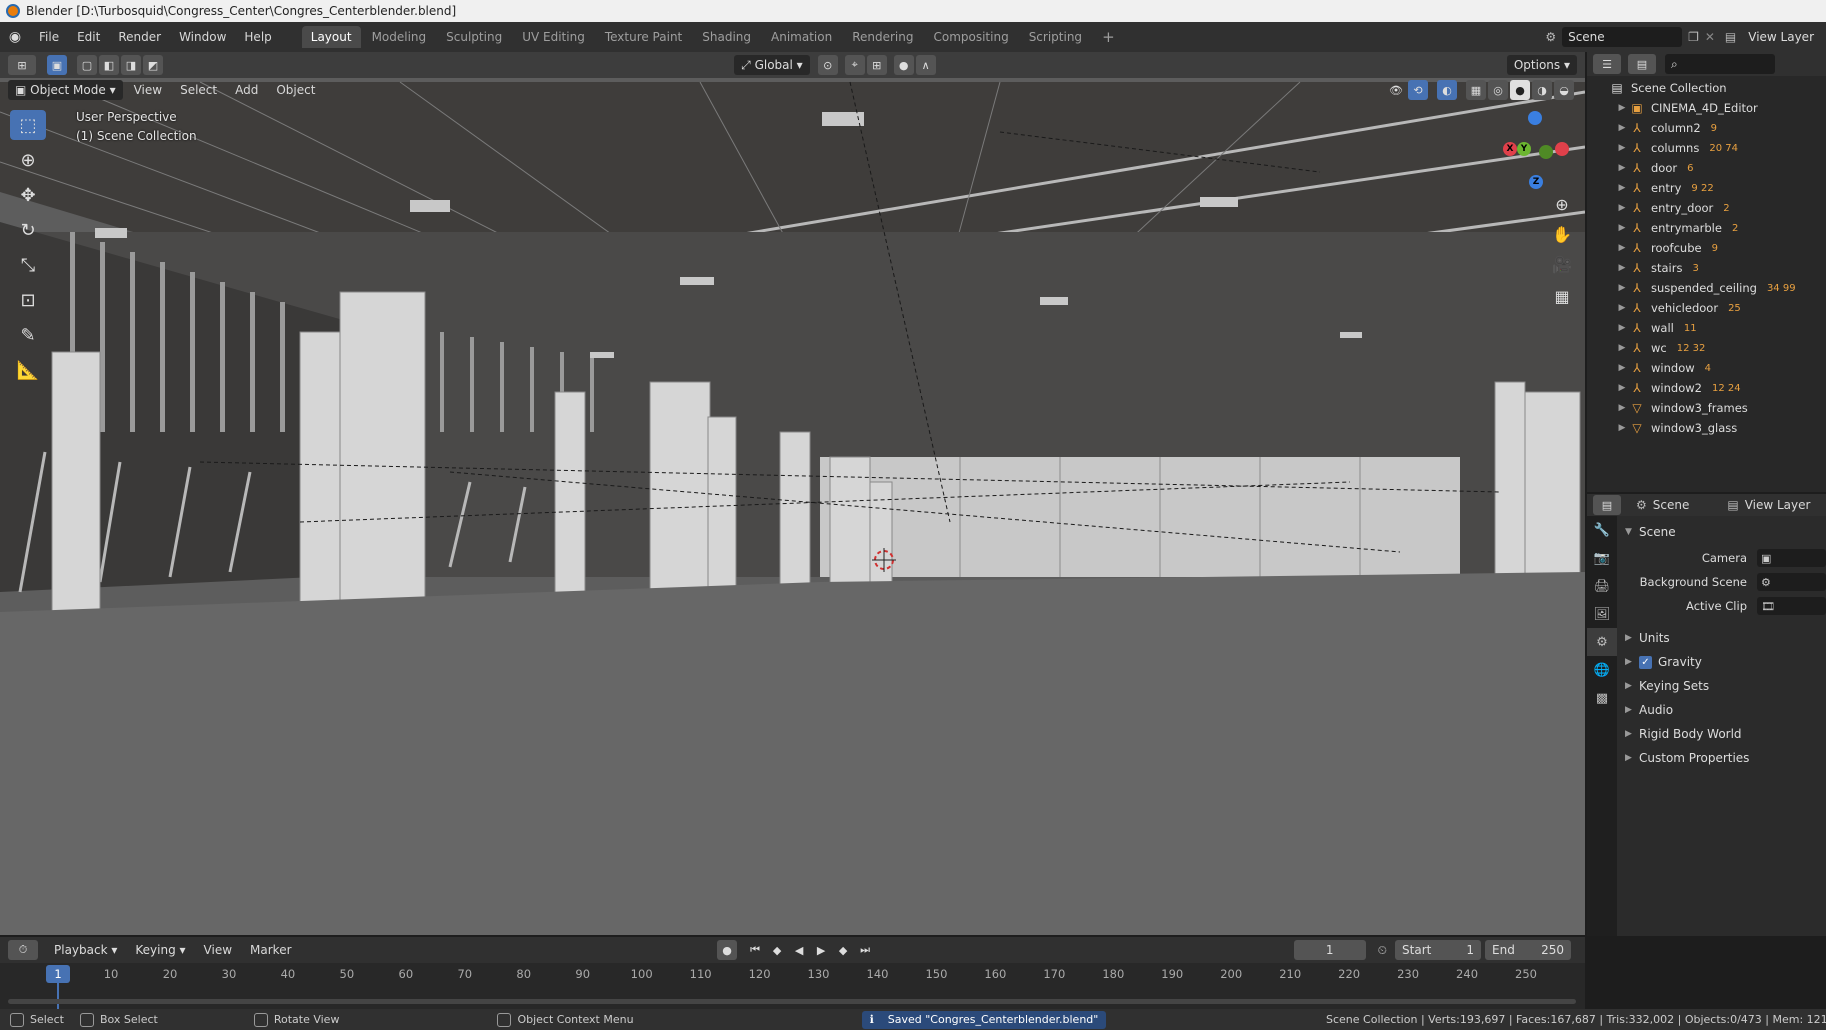 The height and width of the screenshot is (1030, 1826). I want to click on timeline-marker-menu: Marker, so click(270, 950).